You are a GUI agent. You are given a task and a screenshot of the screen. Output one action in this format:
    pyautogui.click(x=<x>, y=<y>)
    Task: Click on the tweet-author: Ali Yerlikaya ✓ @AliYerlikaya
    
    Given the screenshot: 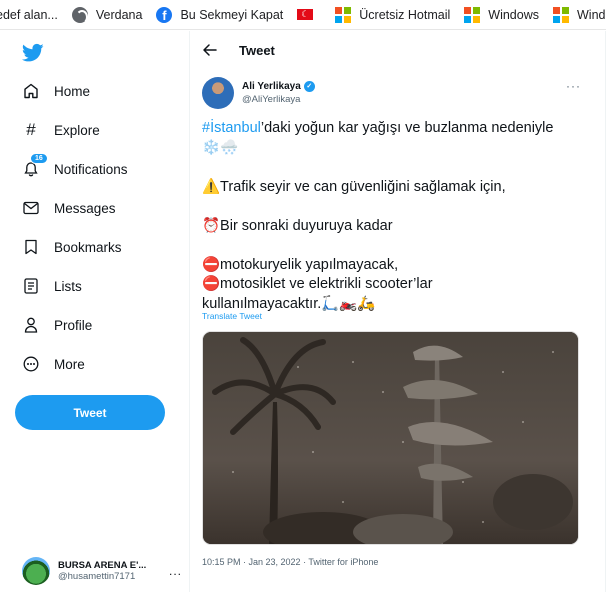 What is the action you would take?
    pyautogui.click(x=258, y=93)
    